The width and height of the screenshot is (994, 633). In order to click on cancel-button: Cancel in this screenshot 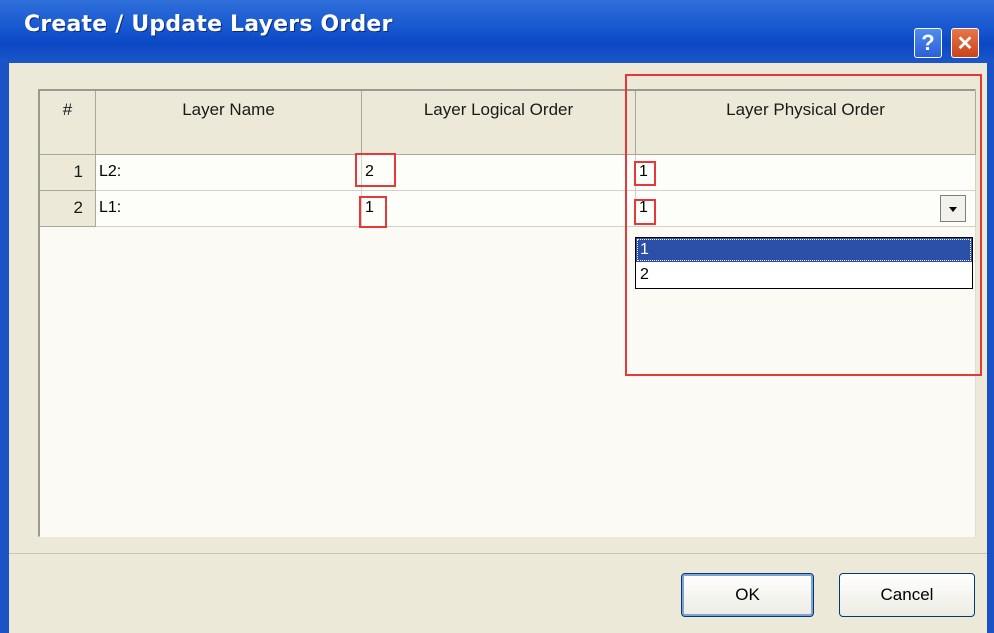, I will do `click(907, 595)`.